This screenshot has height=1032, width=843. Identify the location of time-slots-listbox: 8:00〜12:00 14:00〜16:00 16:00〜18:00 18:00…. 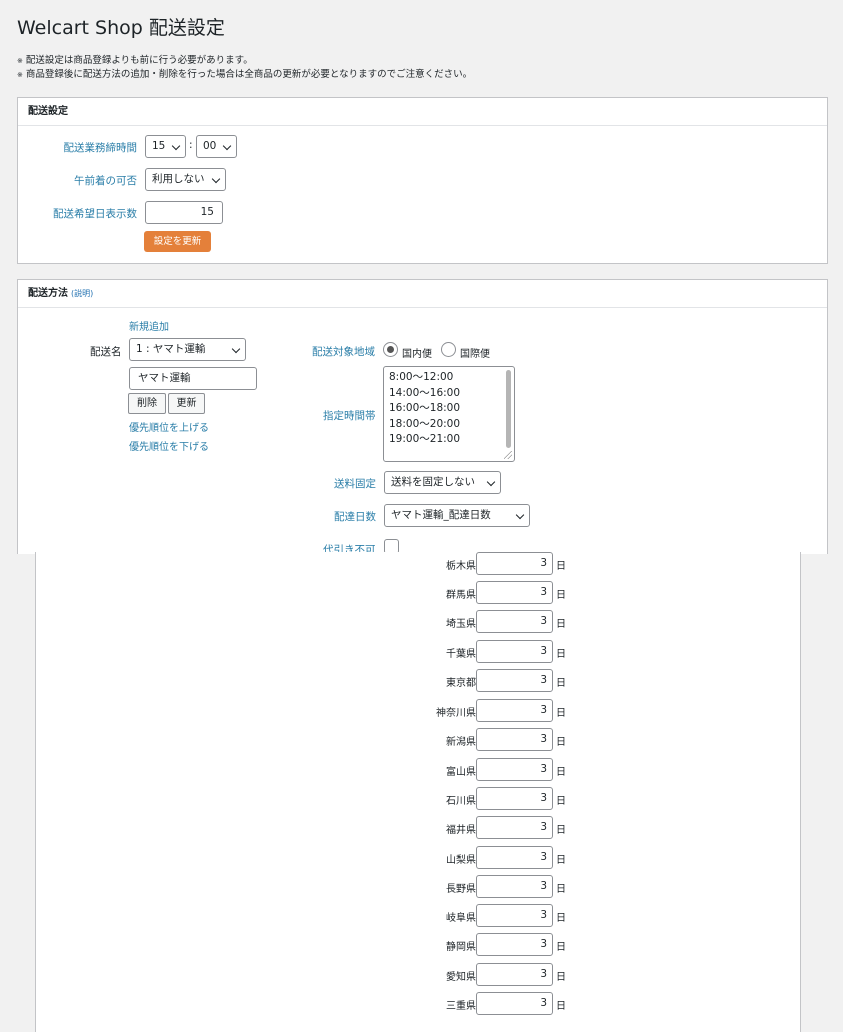
(449, 414).